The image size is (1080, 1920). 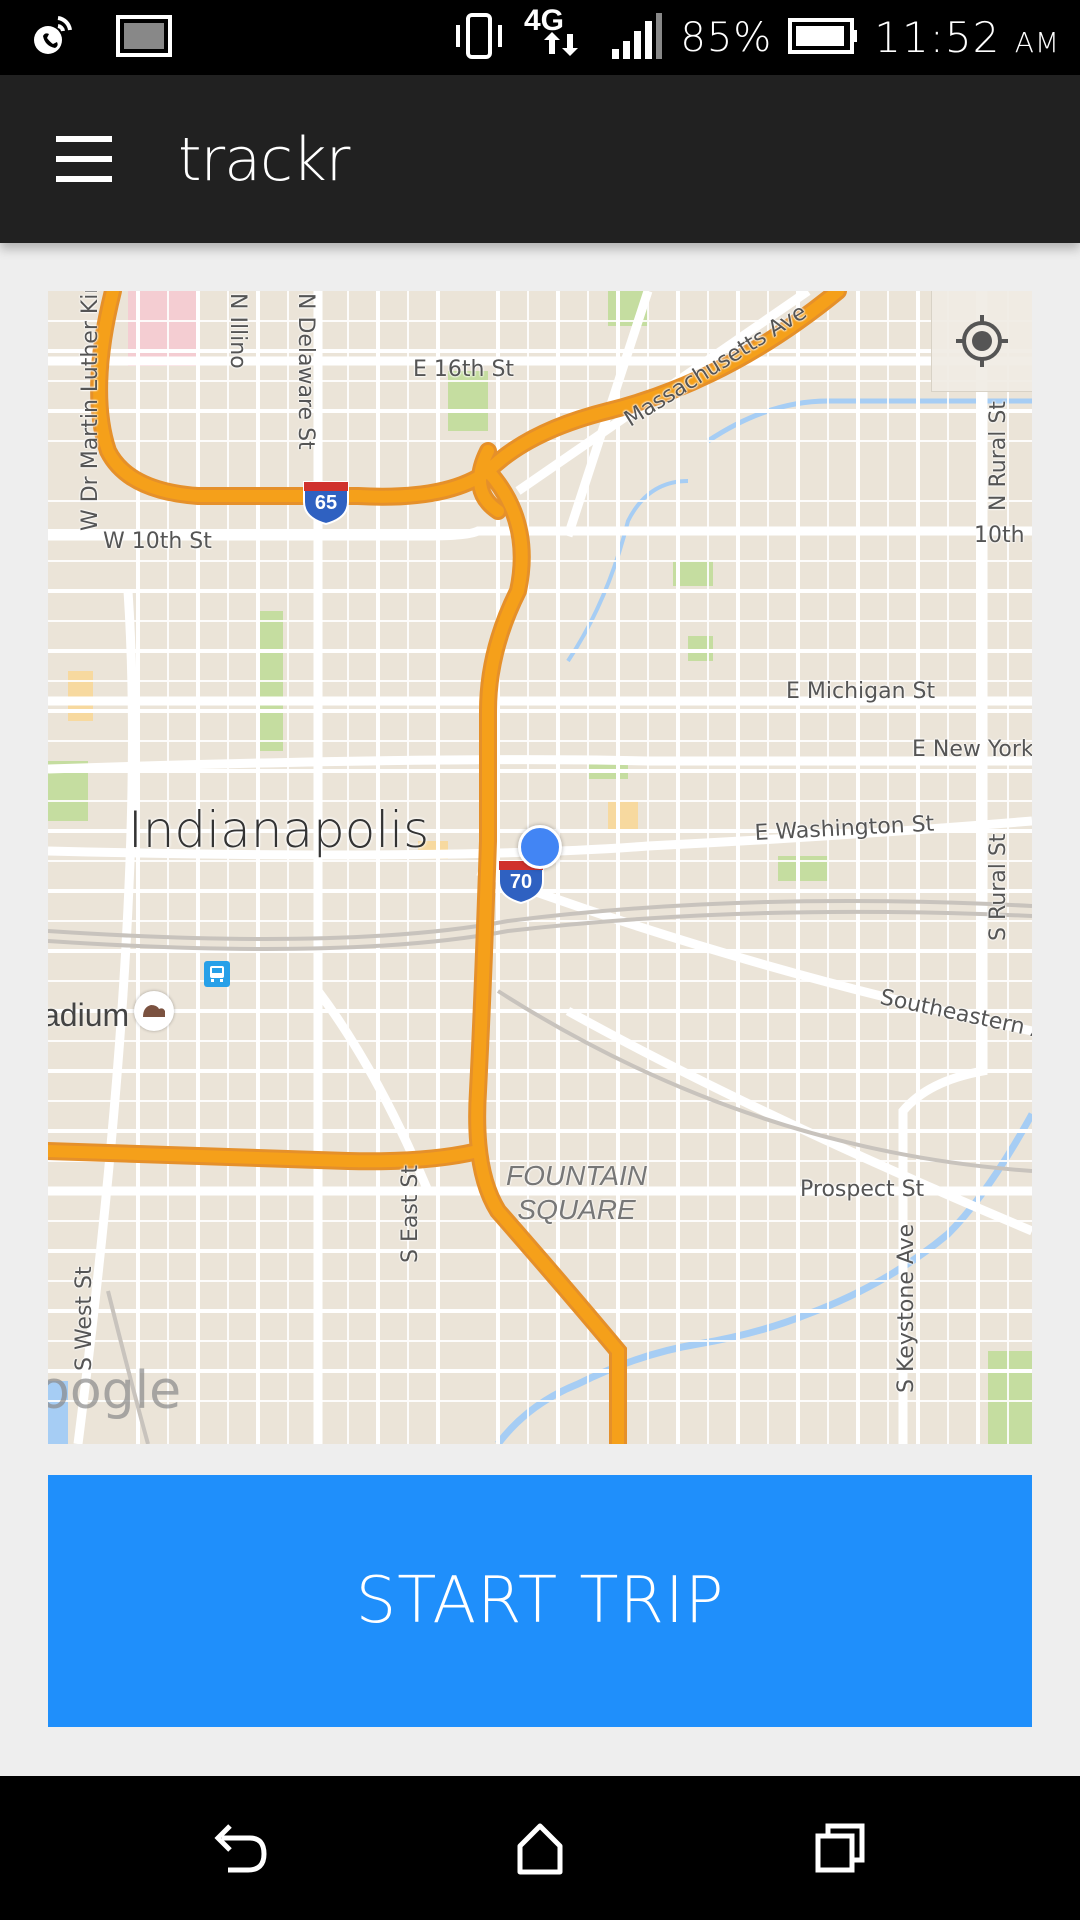 I want to click on transit-icon, so click(x=217, y=974).